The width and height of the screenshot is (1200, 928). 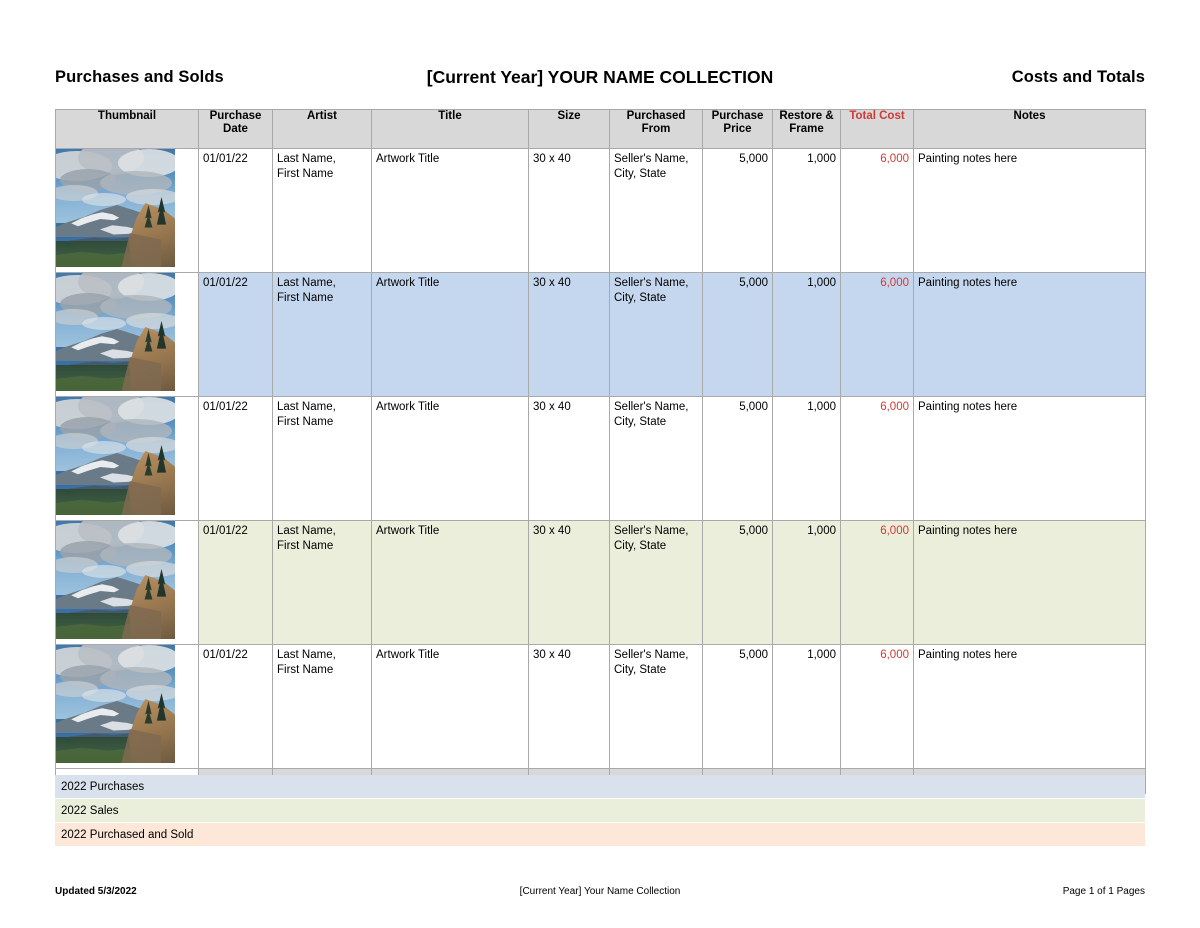 I want to click on footer-updated-date: Updated 5/3/2022, so click(x=96, y=891).